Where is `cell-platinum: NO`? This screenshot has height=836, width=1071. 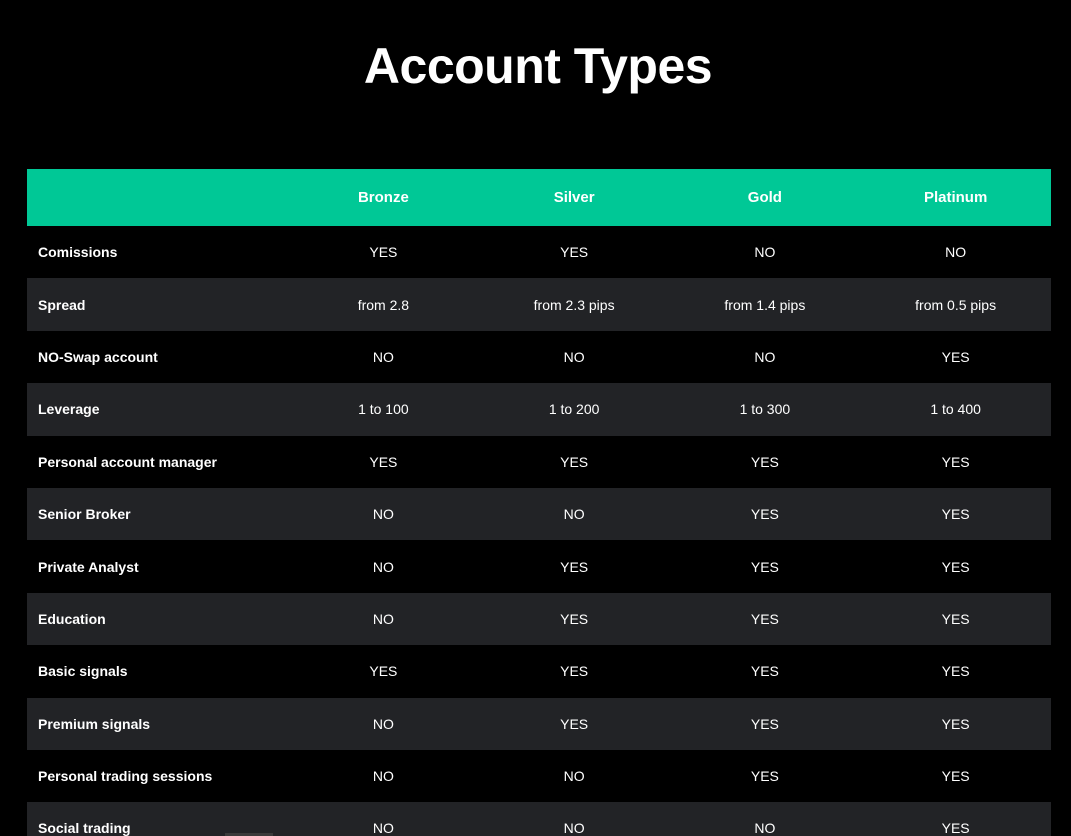
cell-platinum: NO is located at coordinates (956, 252).